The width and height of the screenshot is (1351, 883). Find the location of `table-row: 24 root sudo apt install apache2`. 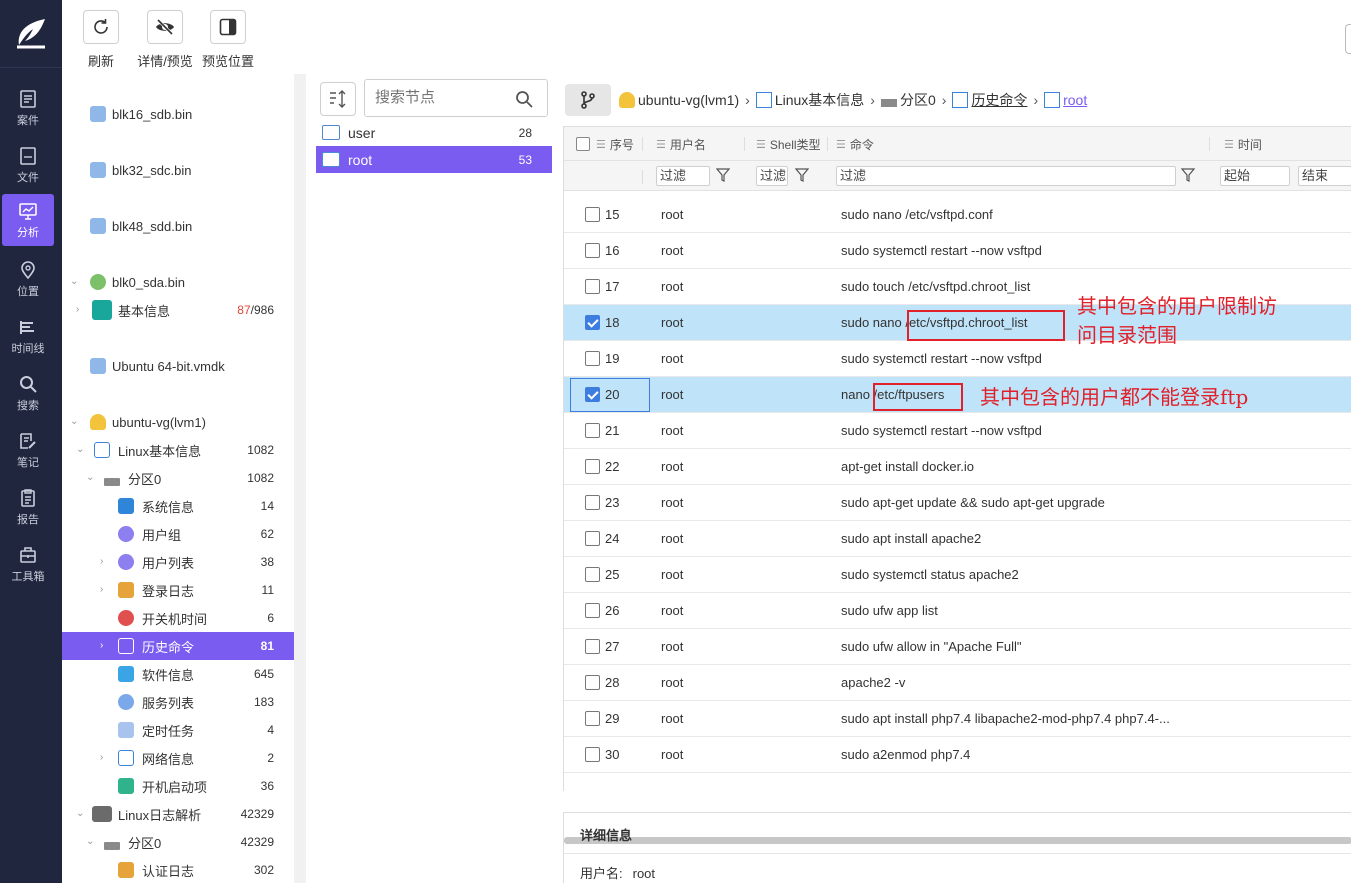

table-row: 24 root sudo apt install apache2 is located at coordinates (957, 539).